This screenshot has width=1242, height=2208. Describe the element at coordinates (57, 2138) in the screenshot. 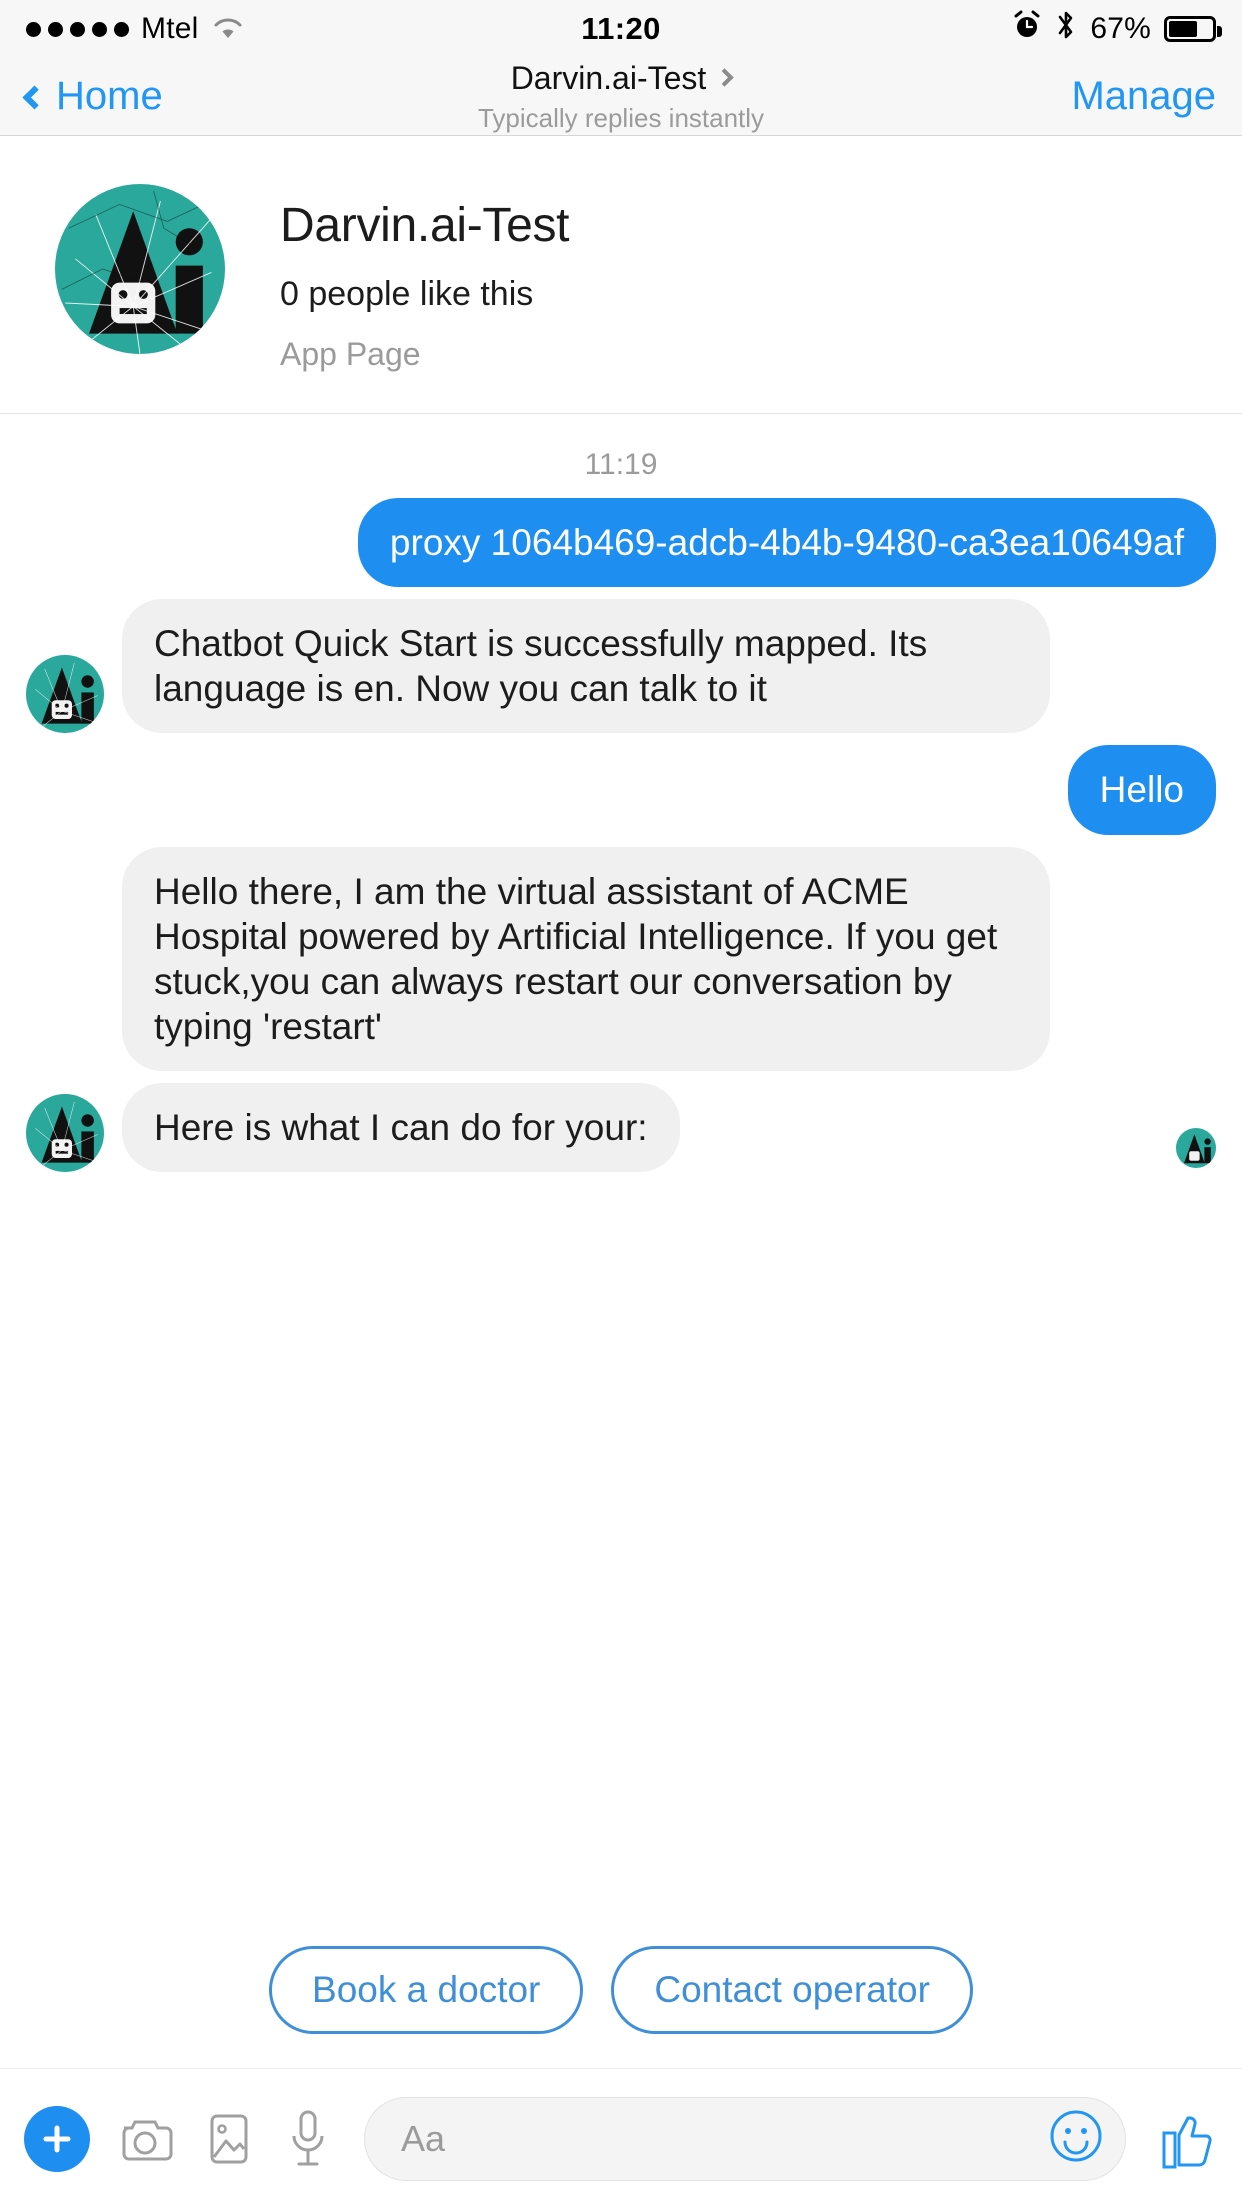

I see `plus-icon` at that location.